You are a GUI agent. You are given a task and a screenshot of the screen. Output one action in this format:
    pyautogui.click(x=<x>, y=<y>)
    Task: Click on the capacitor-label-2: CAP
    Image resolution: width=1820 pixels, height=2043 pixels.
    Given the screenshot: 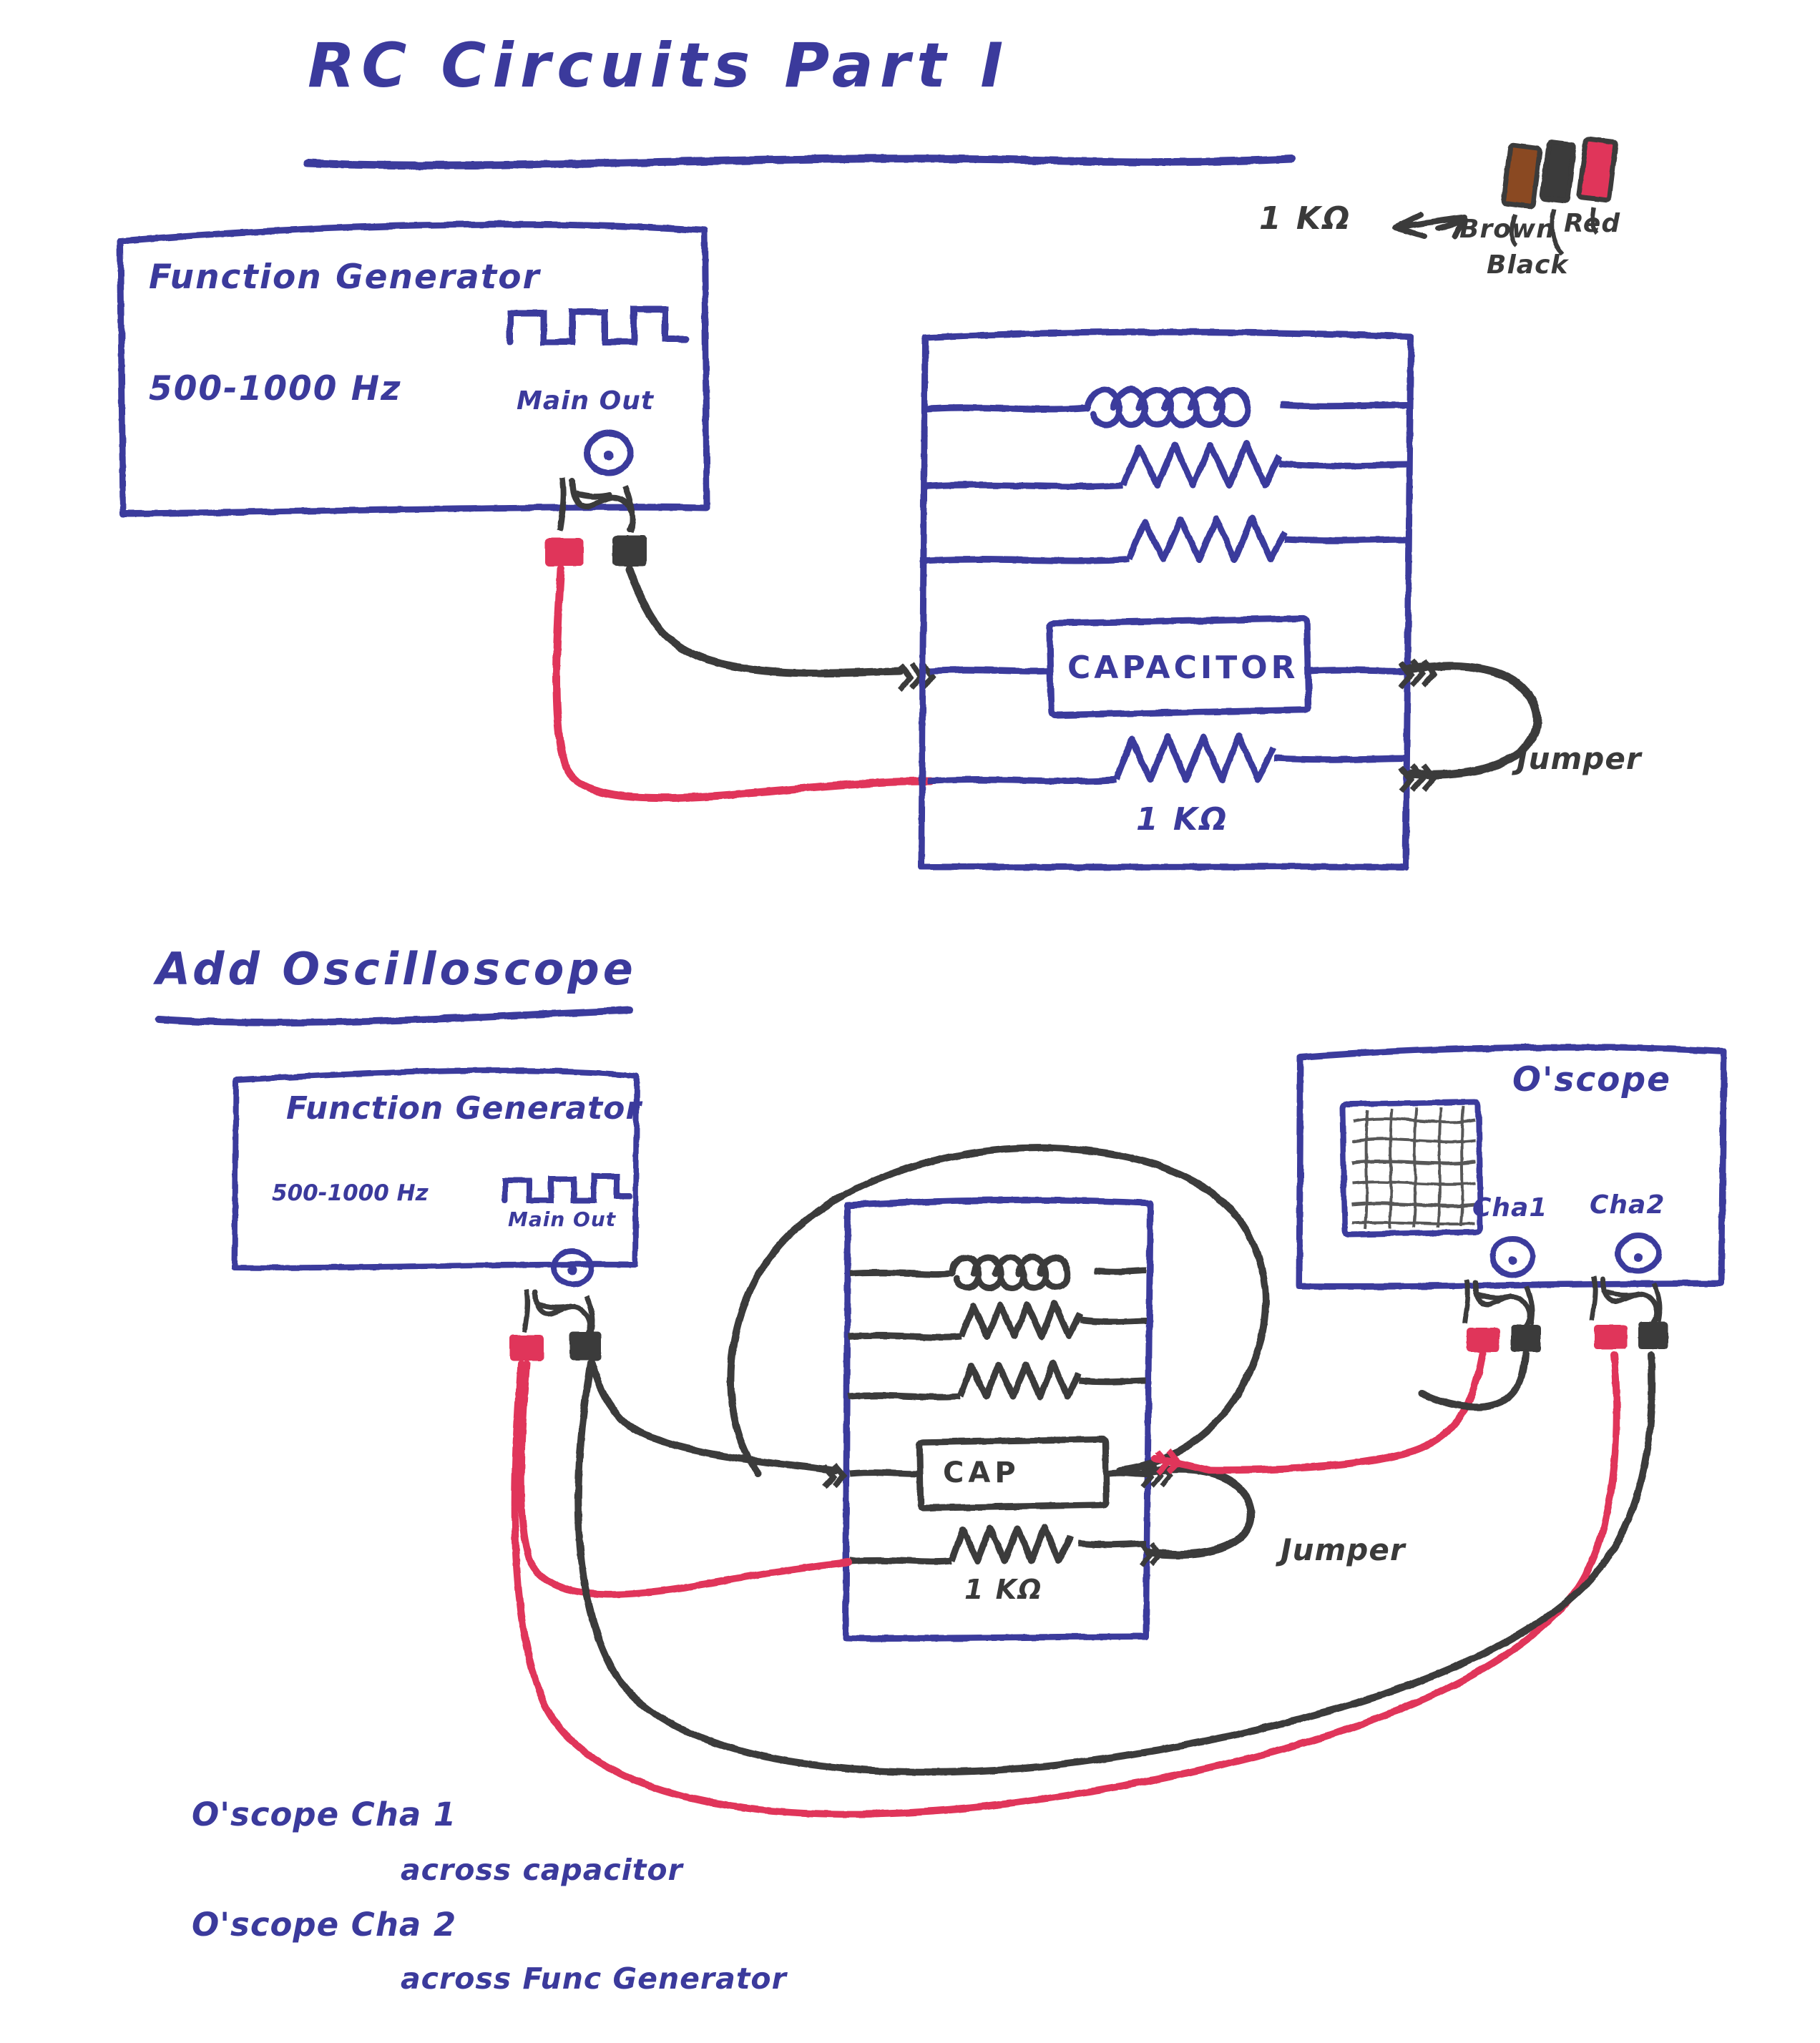 What is the action you would take?
    pyautogui.click(x=981, y=1473)
    